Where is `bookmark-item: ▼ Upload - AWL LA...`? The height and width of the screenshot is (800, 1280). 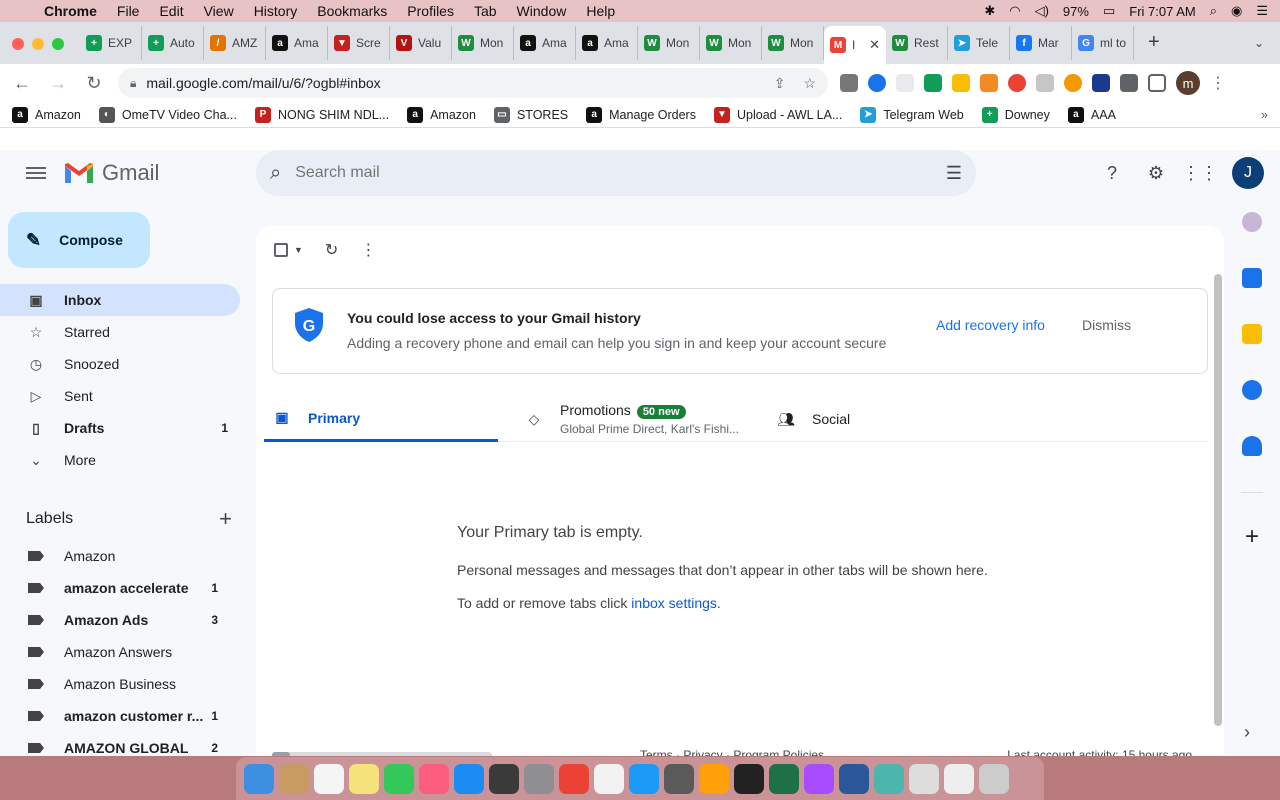
bookmark-item: ▼ Upload - AWL LA... is located at coordinates (777, 114).